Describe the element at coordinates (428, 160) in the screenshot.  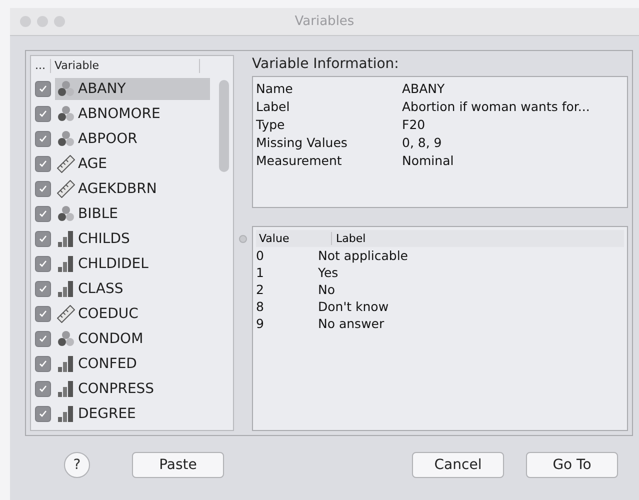
I see `info-value: Nominal` at that location.